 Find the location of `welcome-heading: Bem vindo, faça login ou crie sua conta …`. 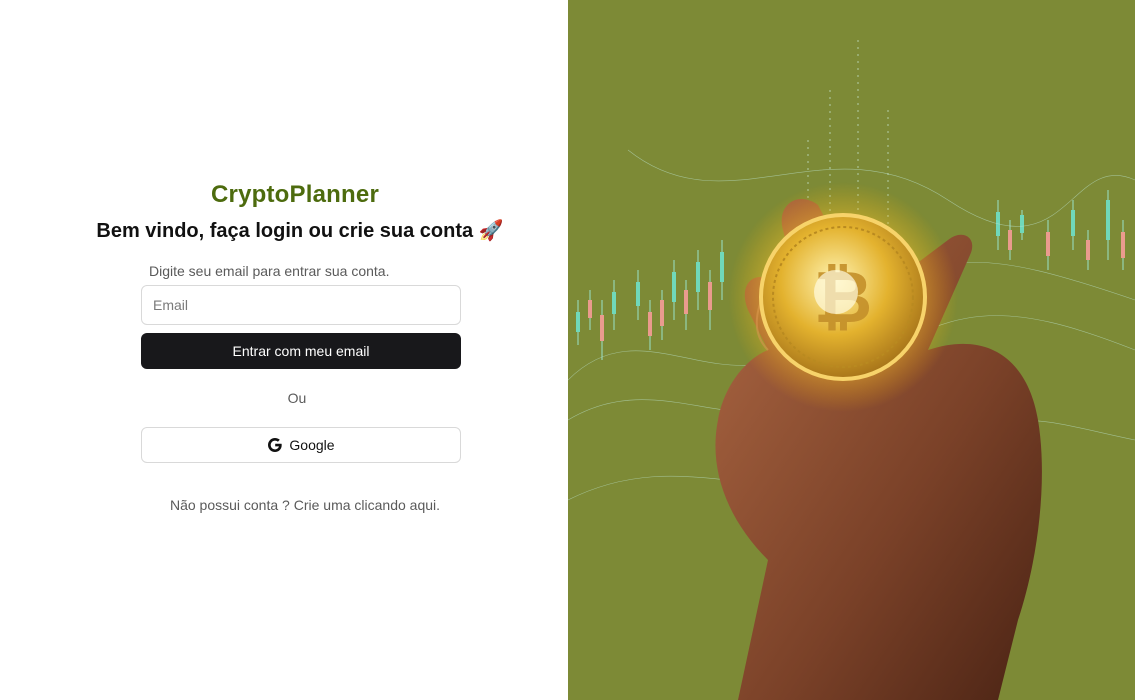

welcome-heading: Bem vindo, faça login ou crie sua conta … is located at coordinates (300, 231).